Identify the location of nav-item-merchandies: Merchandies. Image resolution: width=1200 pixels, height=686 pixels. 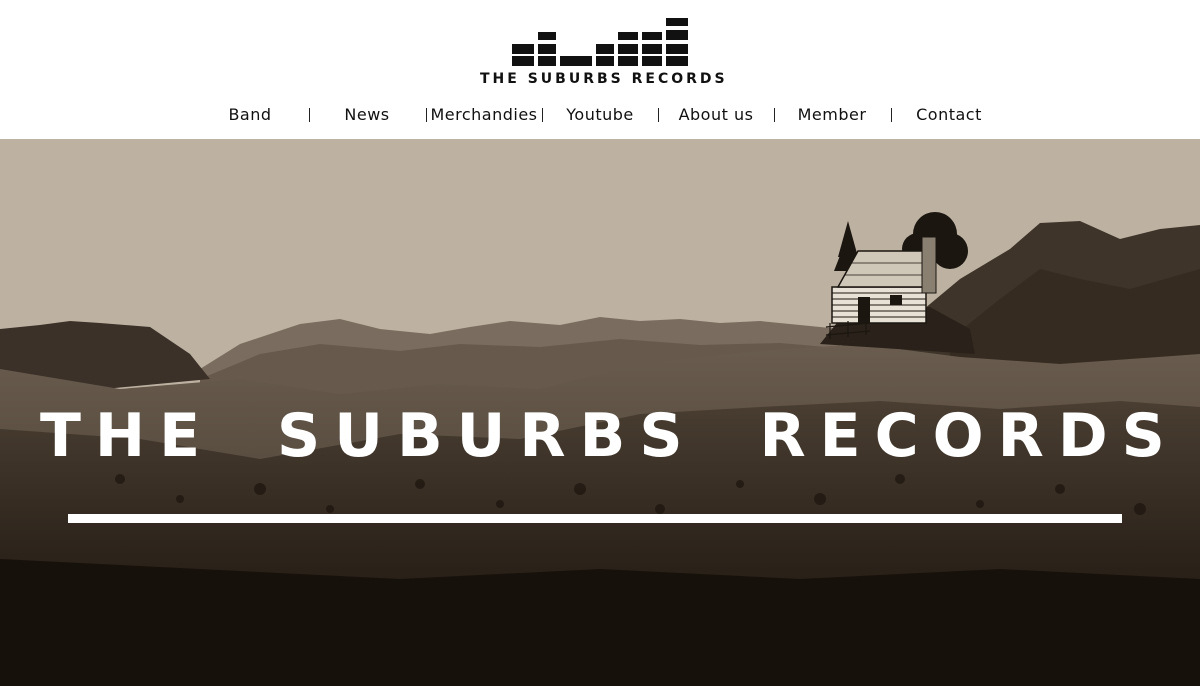
(484, 116).